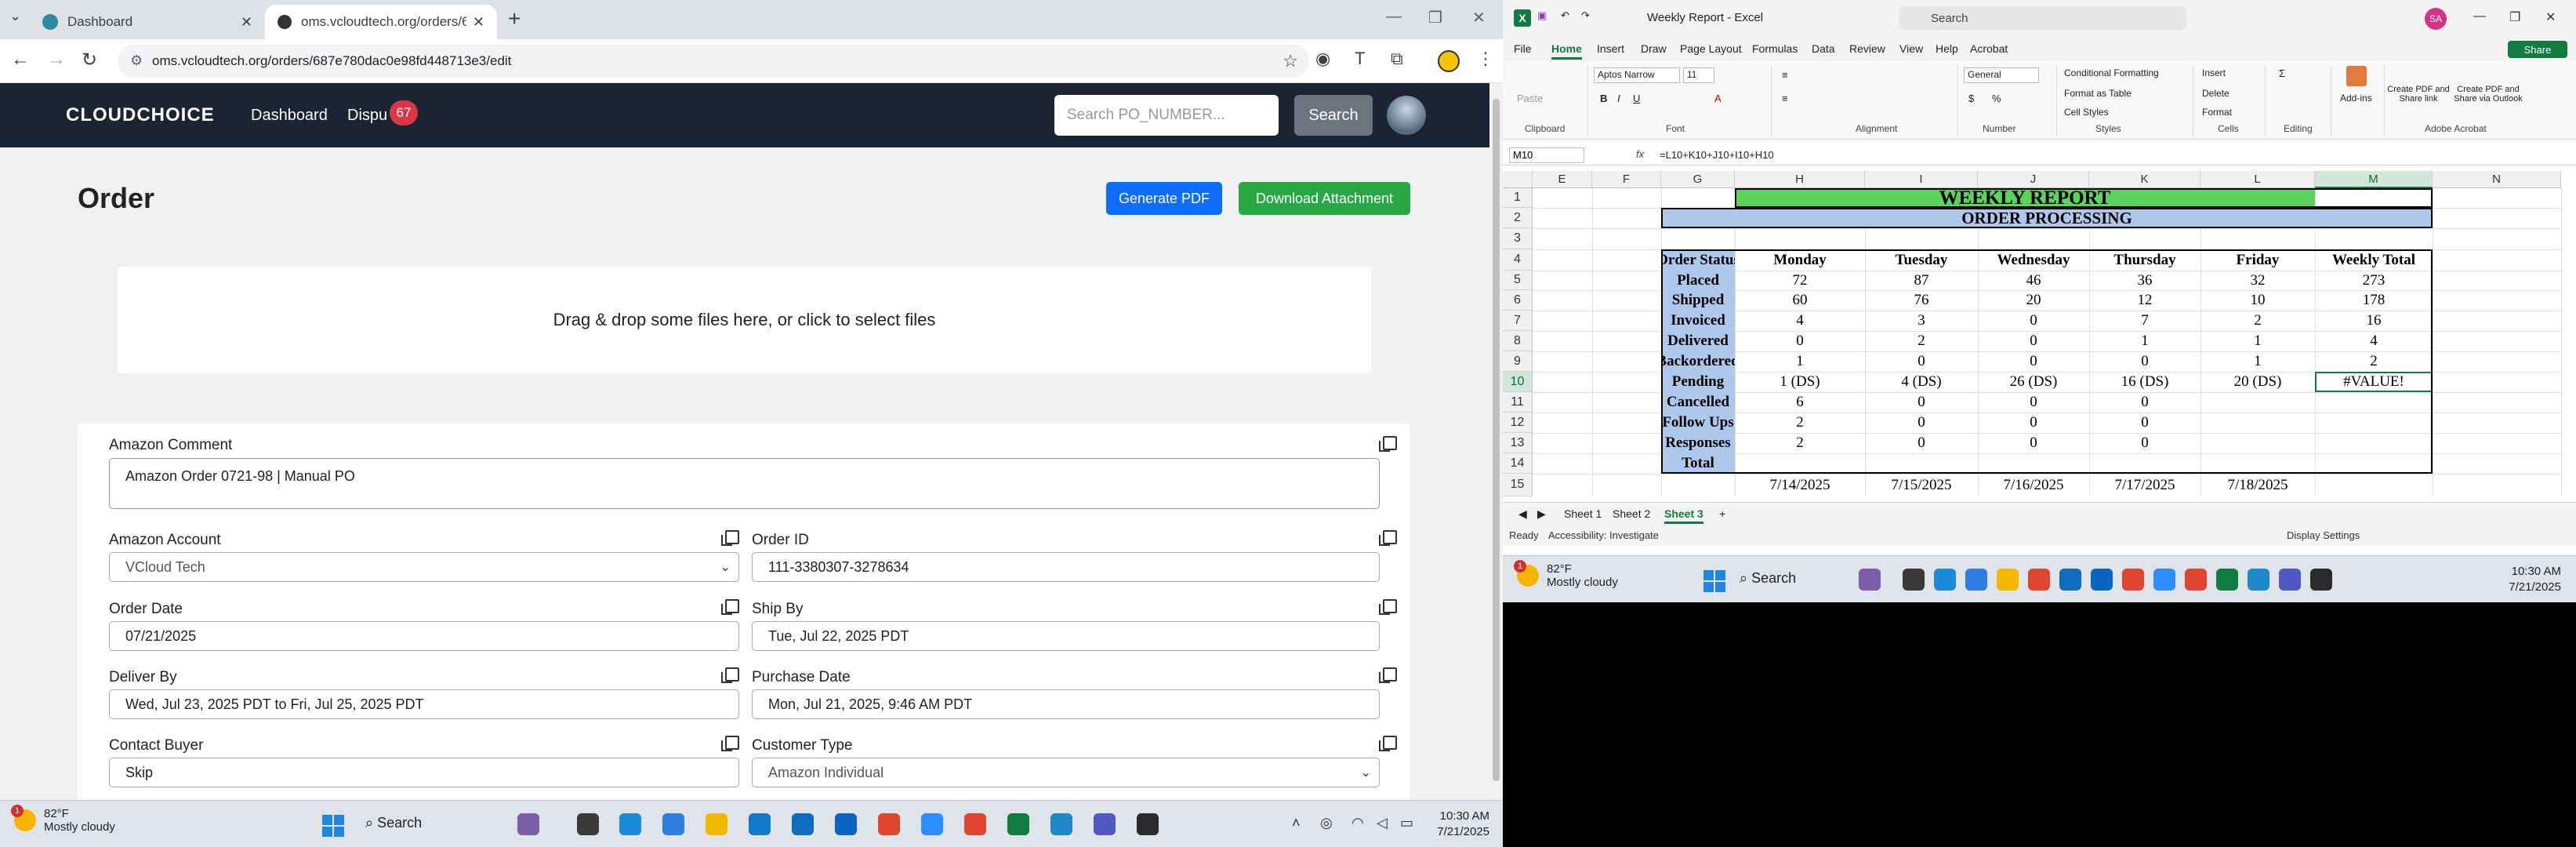 The image size is (2576, 847). What do you see at coordinates (1683, 515) in the screenshot?
I see `sheet-tab-active: Sheet 3` at bounding box center [1683, 515].